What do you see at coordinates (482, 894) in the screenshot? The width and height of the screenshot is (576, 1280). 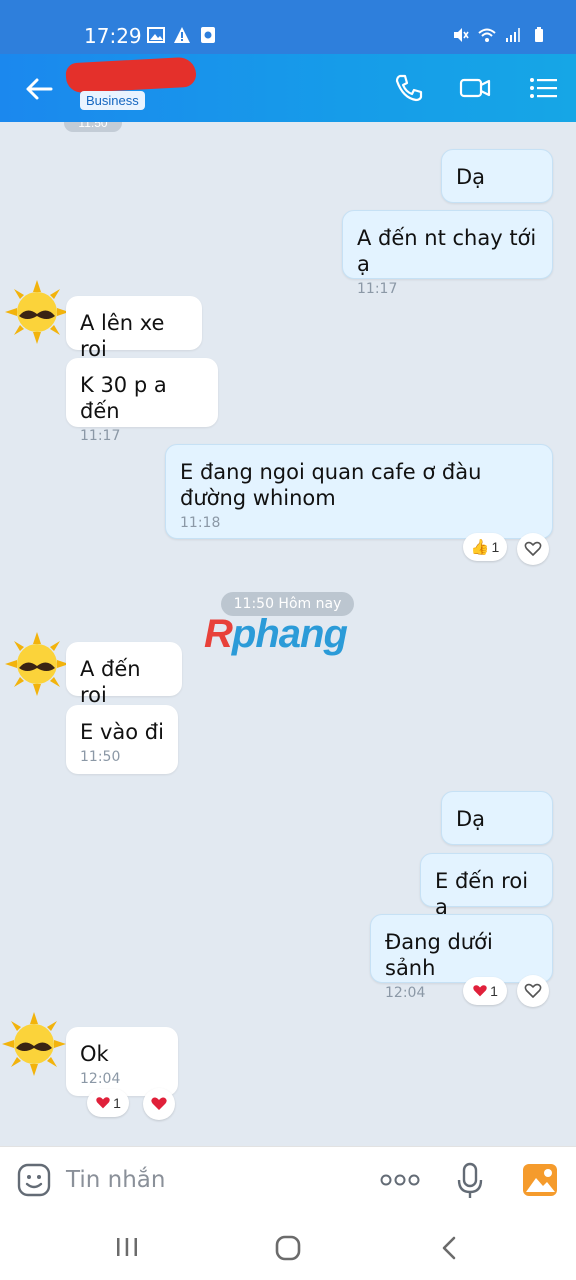 I see `message-text: E đến roi a` at bounding box center [482, 894].